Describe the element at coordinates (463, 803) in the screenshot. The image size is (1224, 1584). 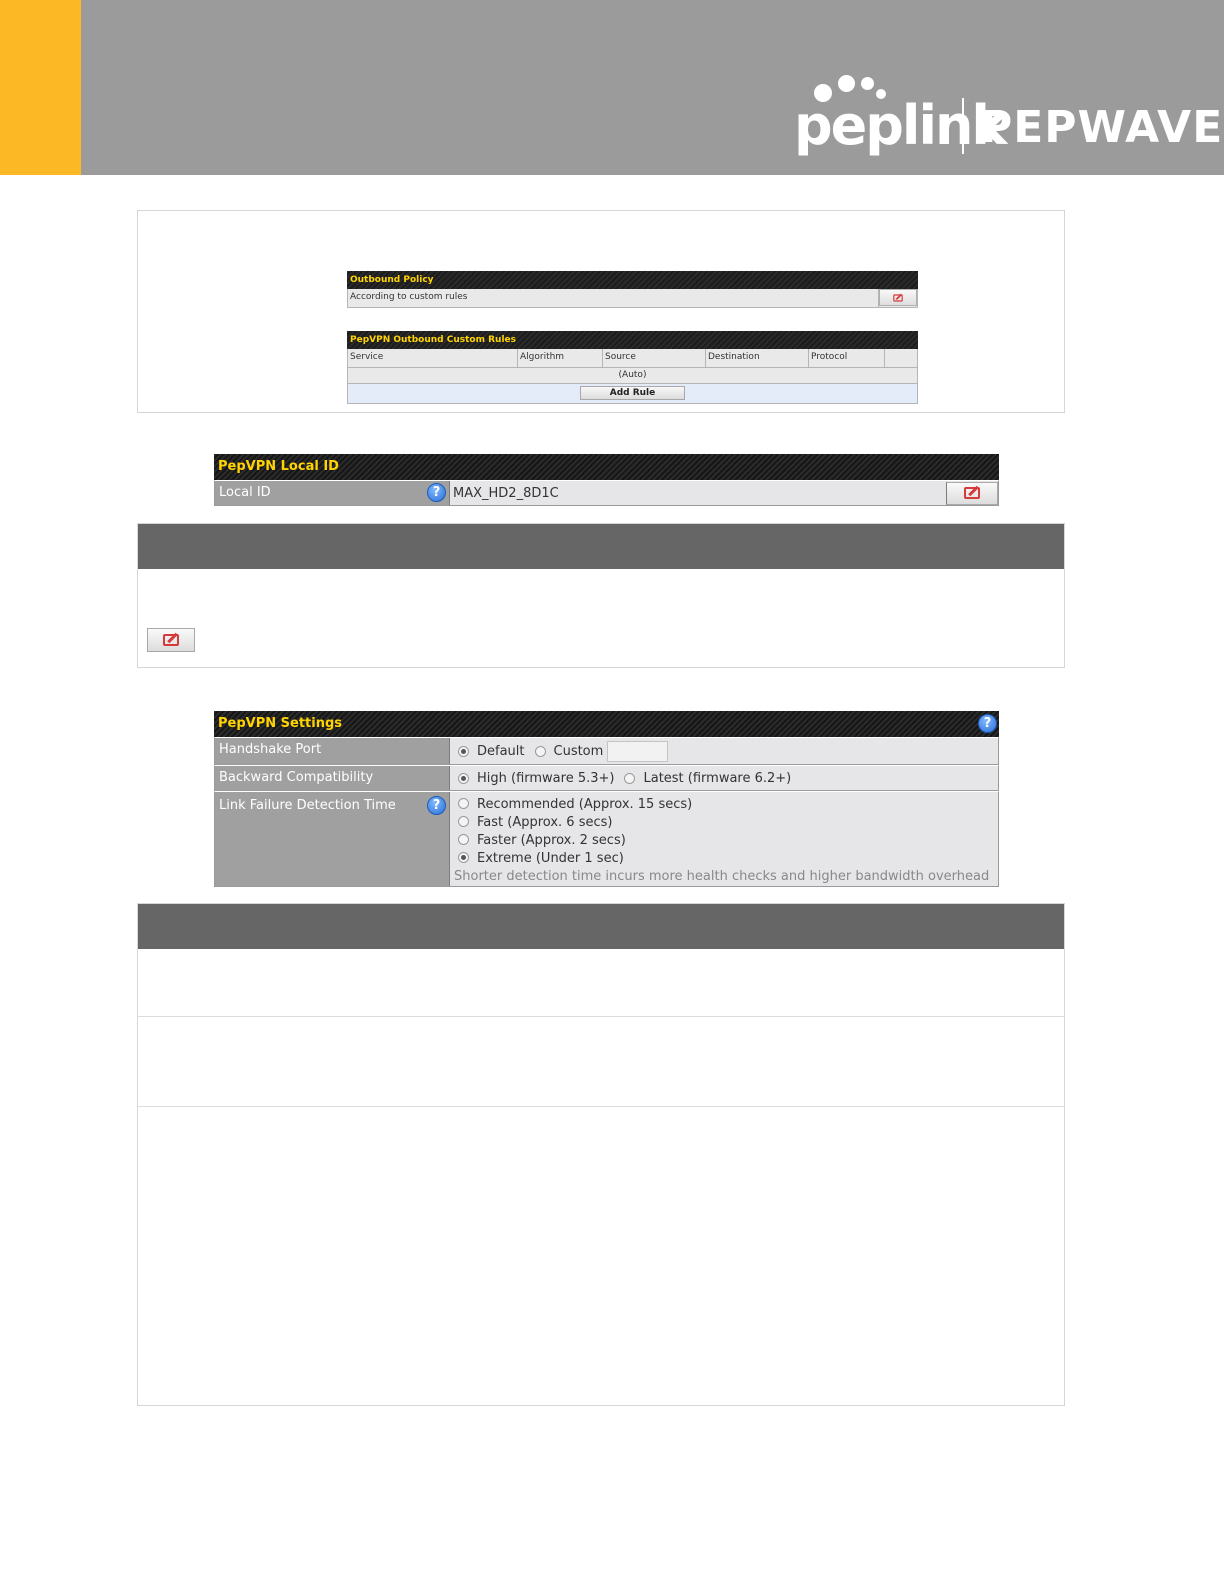
I see `radio-recommended` at that location.